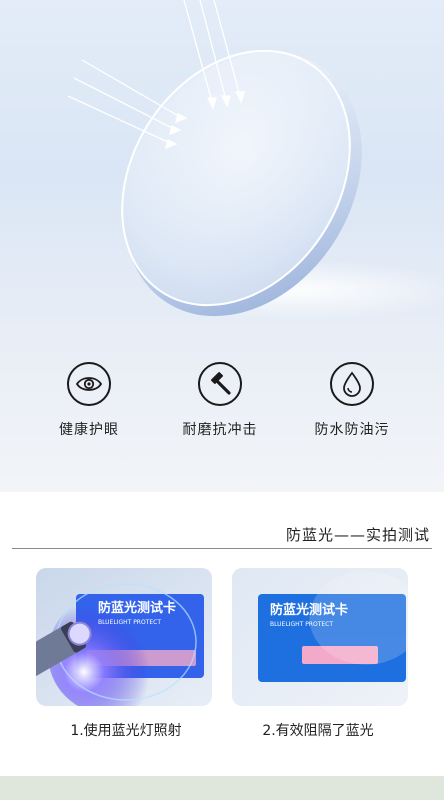 The height and width of the screenshot is (800, 444). What do you see at coordinates (357, 535) in the screenshot?
I see `section-title: 防蓝光——实拍测试` at bounding box center [357, 535].